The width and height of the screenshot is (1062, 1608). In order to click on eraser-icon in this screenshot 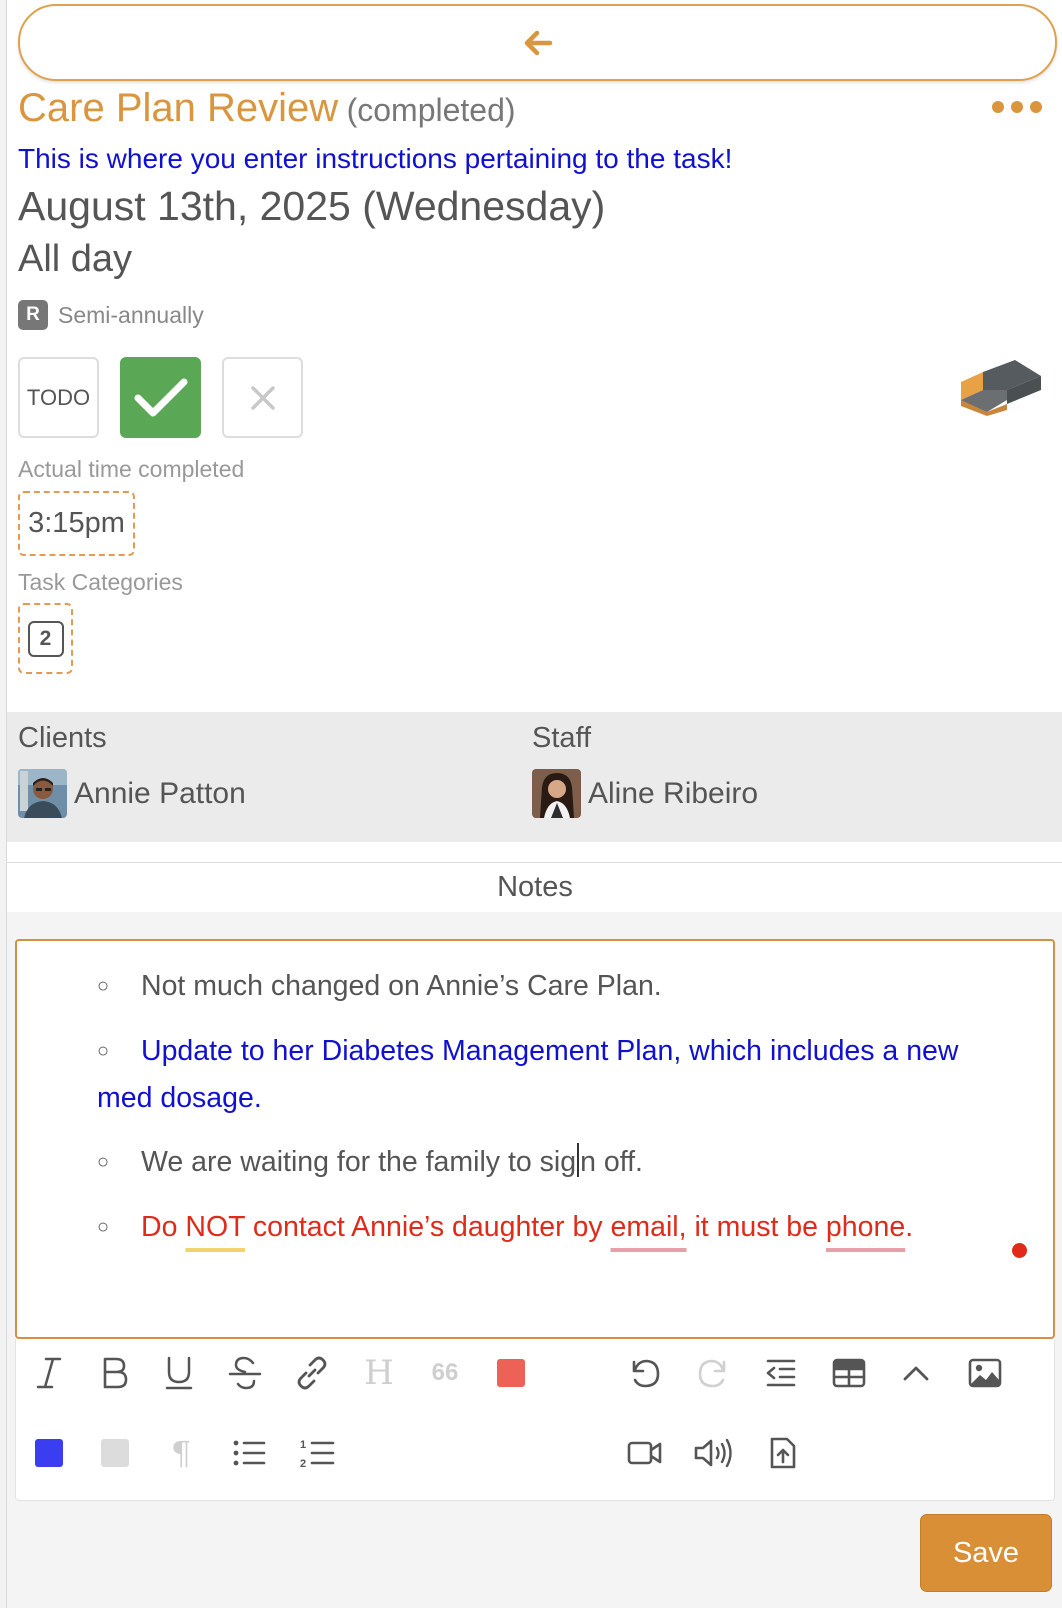, I will do `click(1000, 391)`.